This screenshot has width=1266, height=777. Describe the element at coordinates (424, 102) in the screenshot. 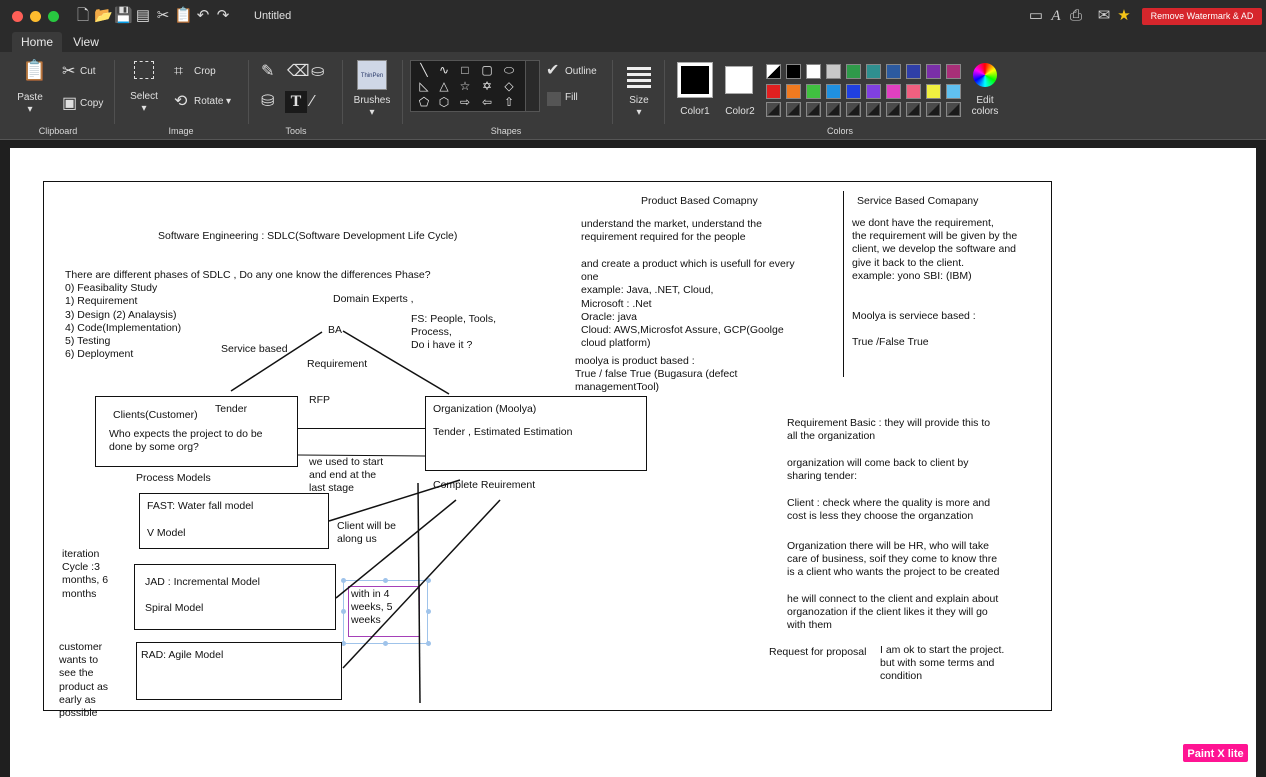

I see `pentagon-shape-icon: ⬠` at that location.